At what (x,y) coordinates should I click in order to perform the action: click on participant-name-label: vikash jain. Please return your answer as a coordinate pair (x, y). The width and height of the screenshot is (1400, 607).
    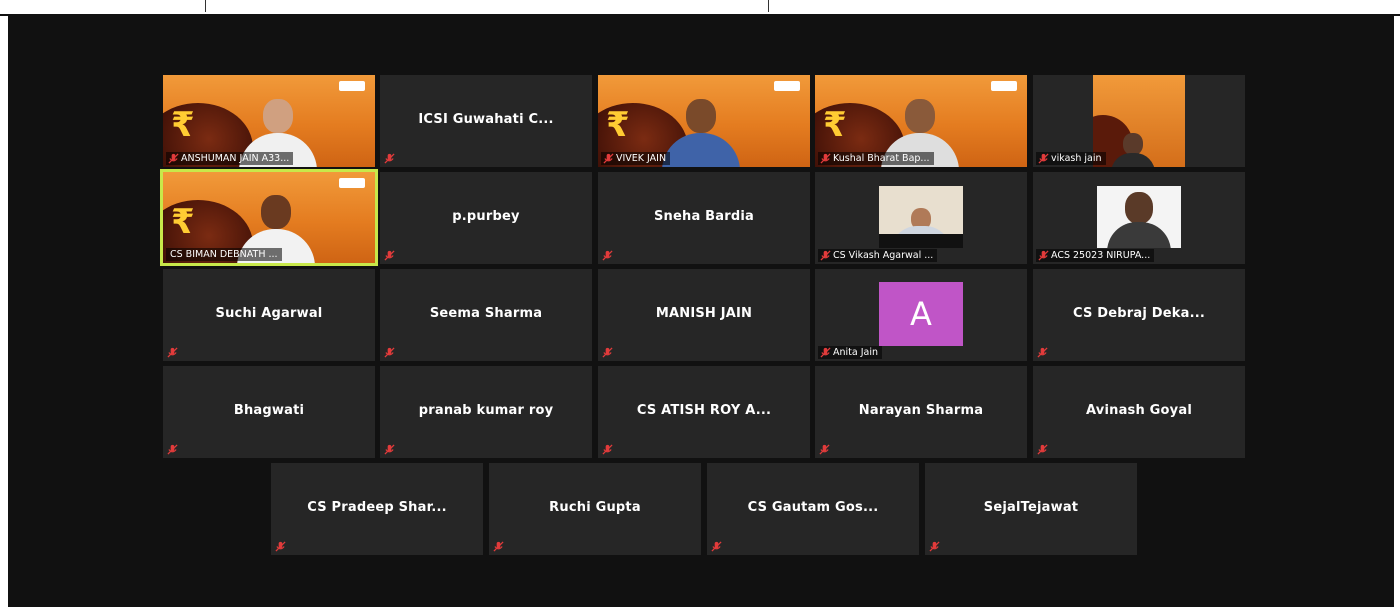
    Looking at the image, I should click on (1071, 158).